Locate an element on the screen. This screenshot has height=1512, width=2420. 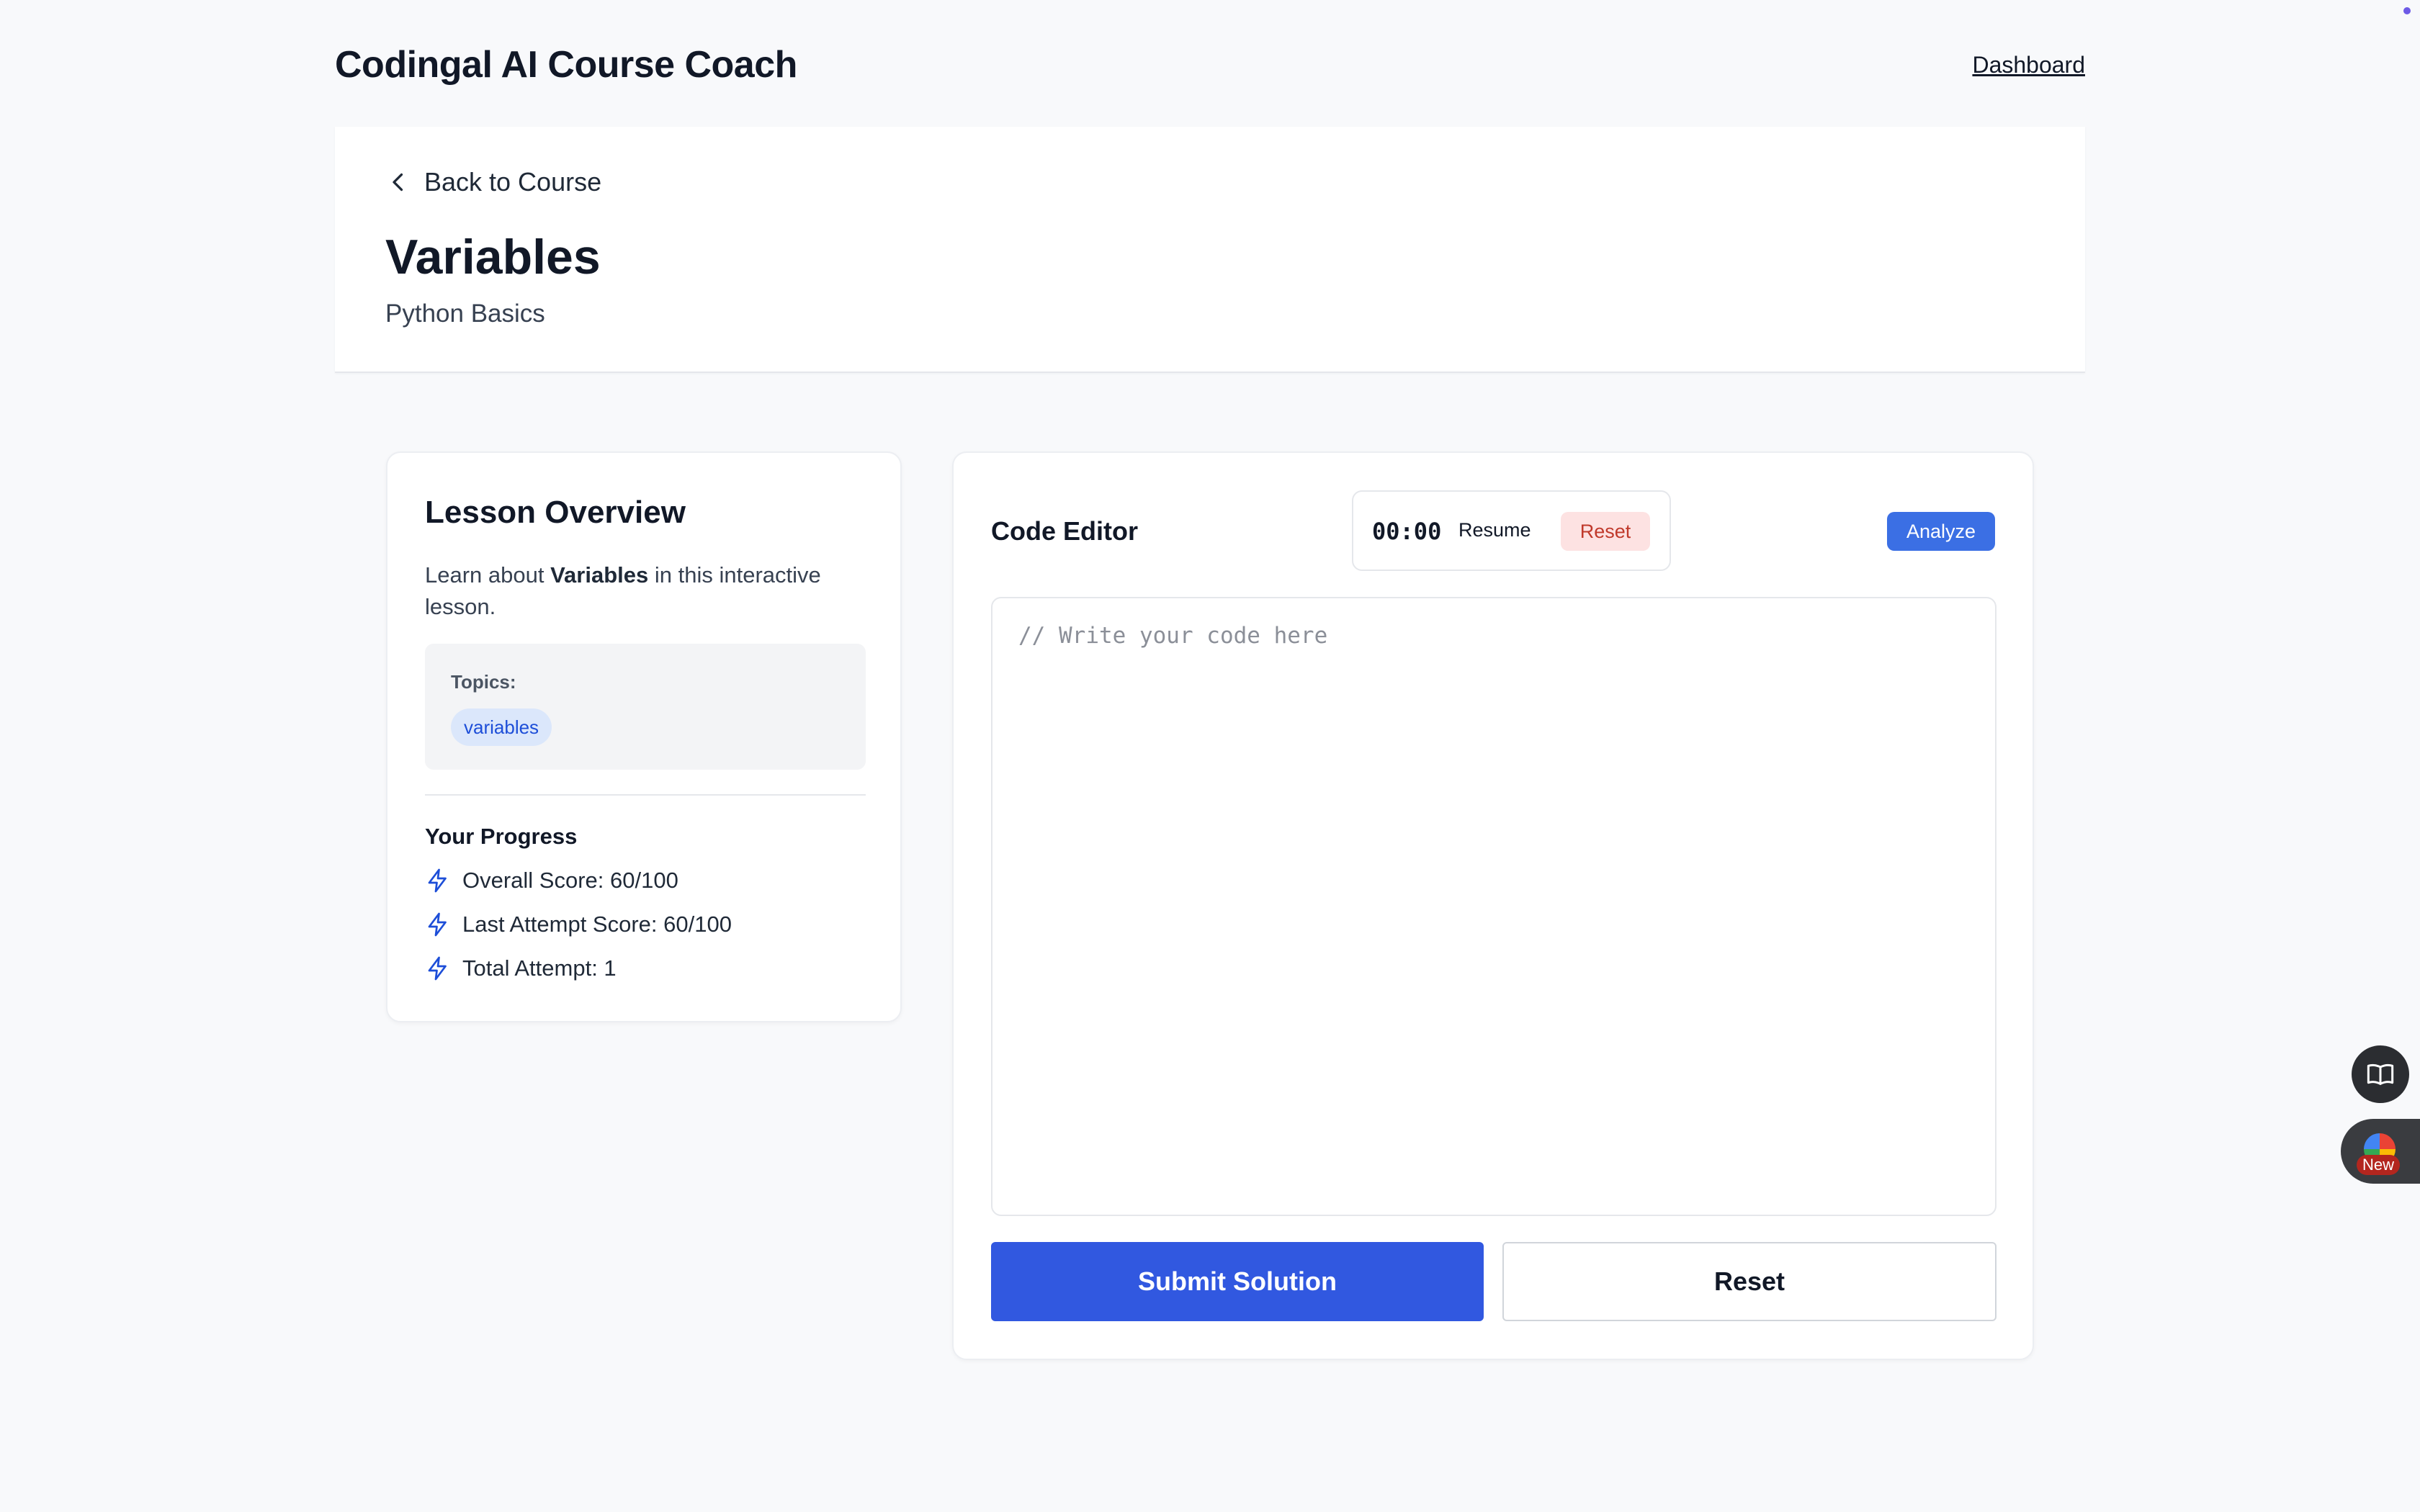
analyze-button: Analyze is located at coordinates (1941, 531).